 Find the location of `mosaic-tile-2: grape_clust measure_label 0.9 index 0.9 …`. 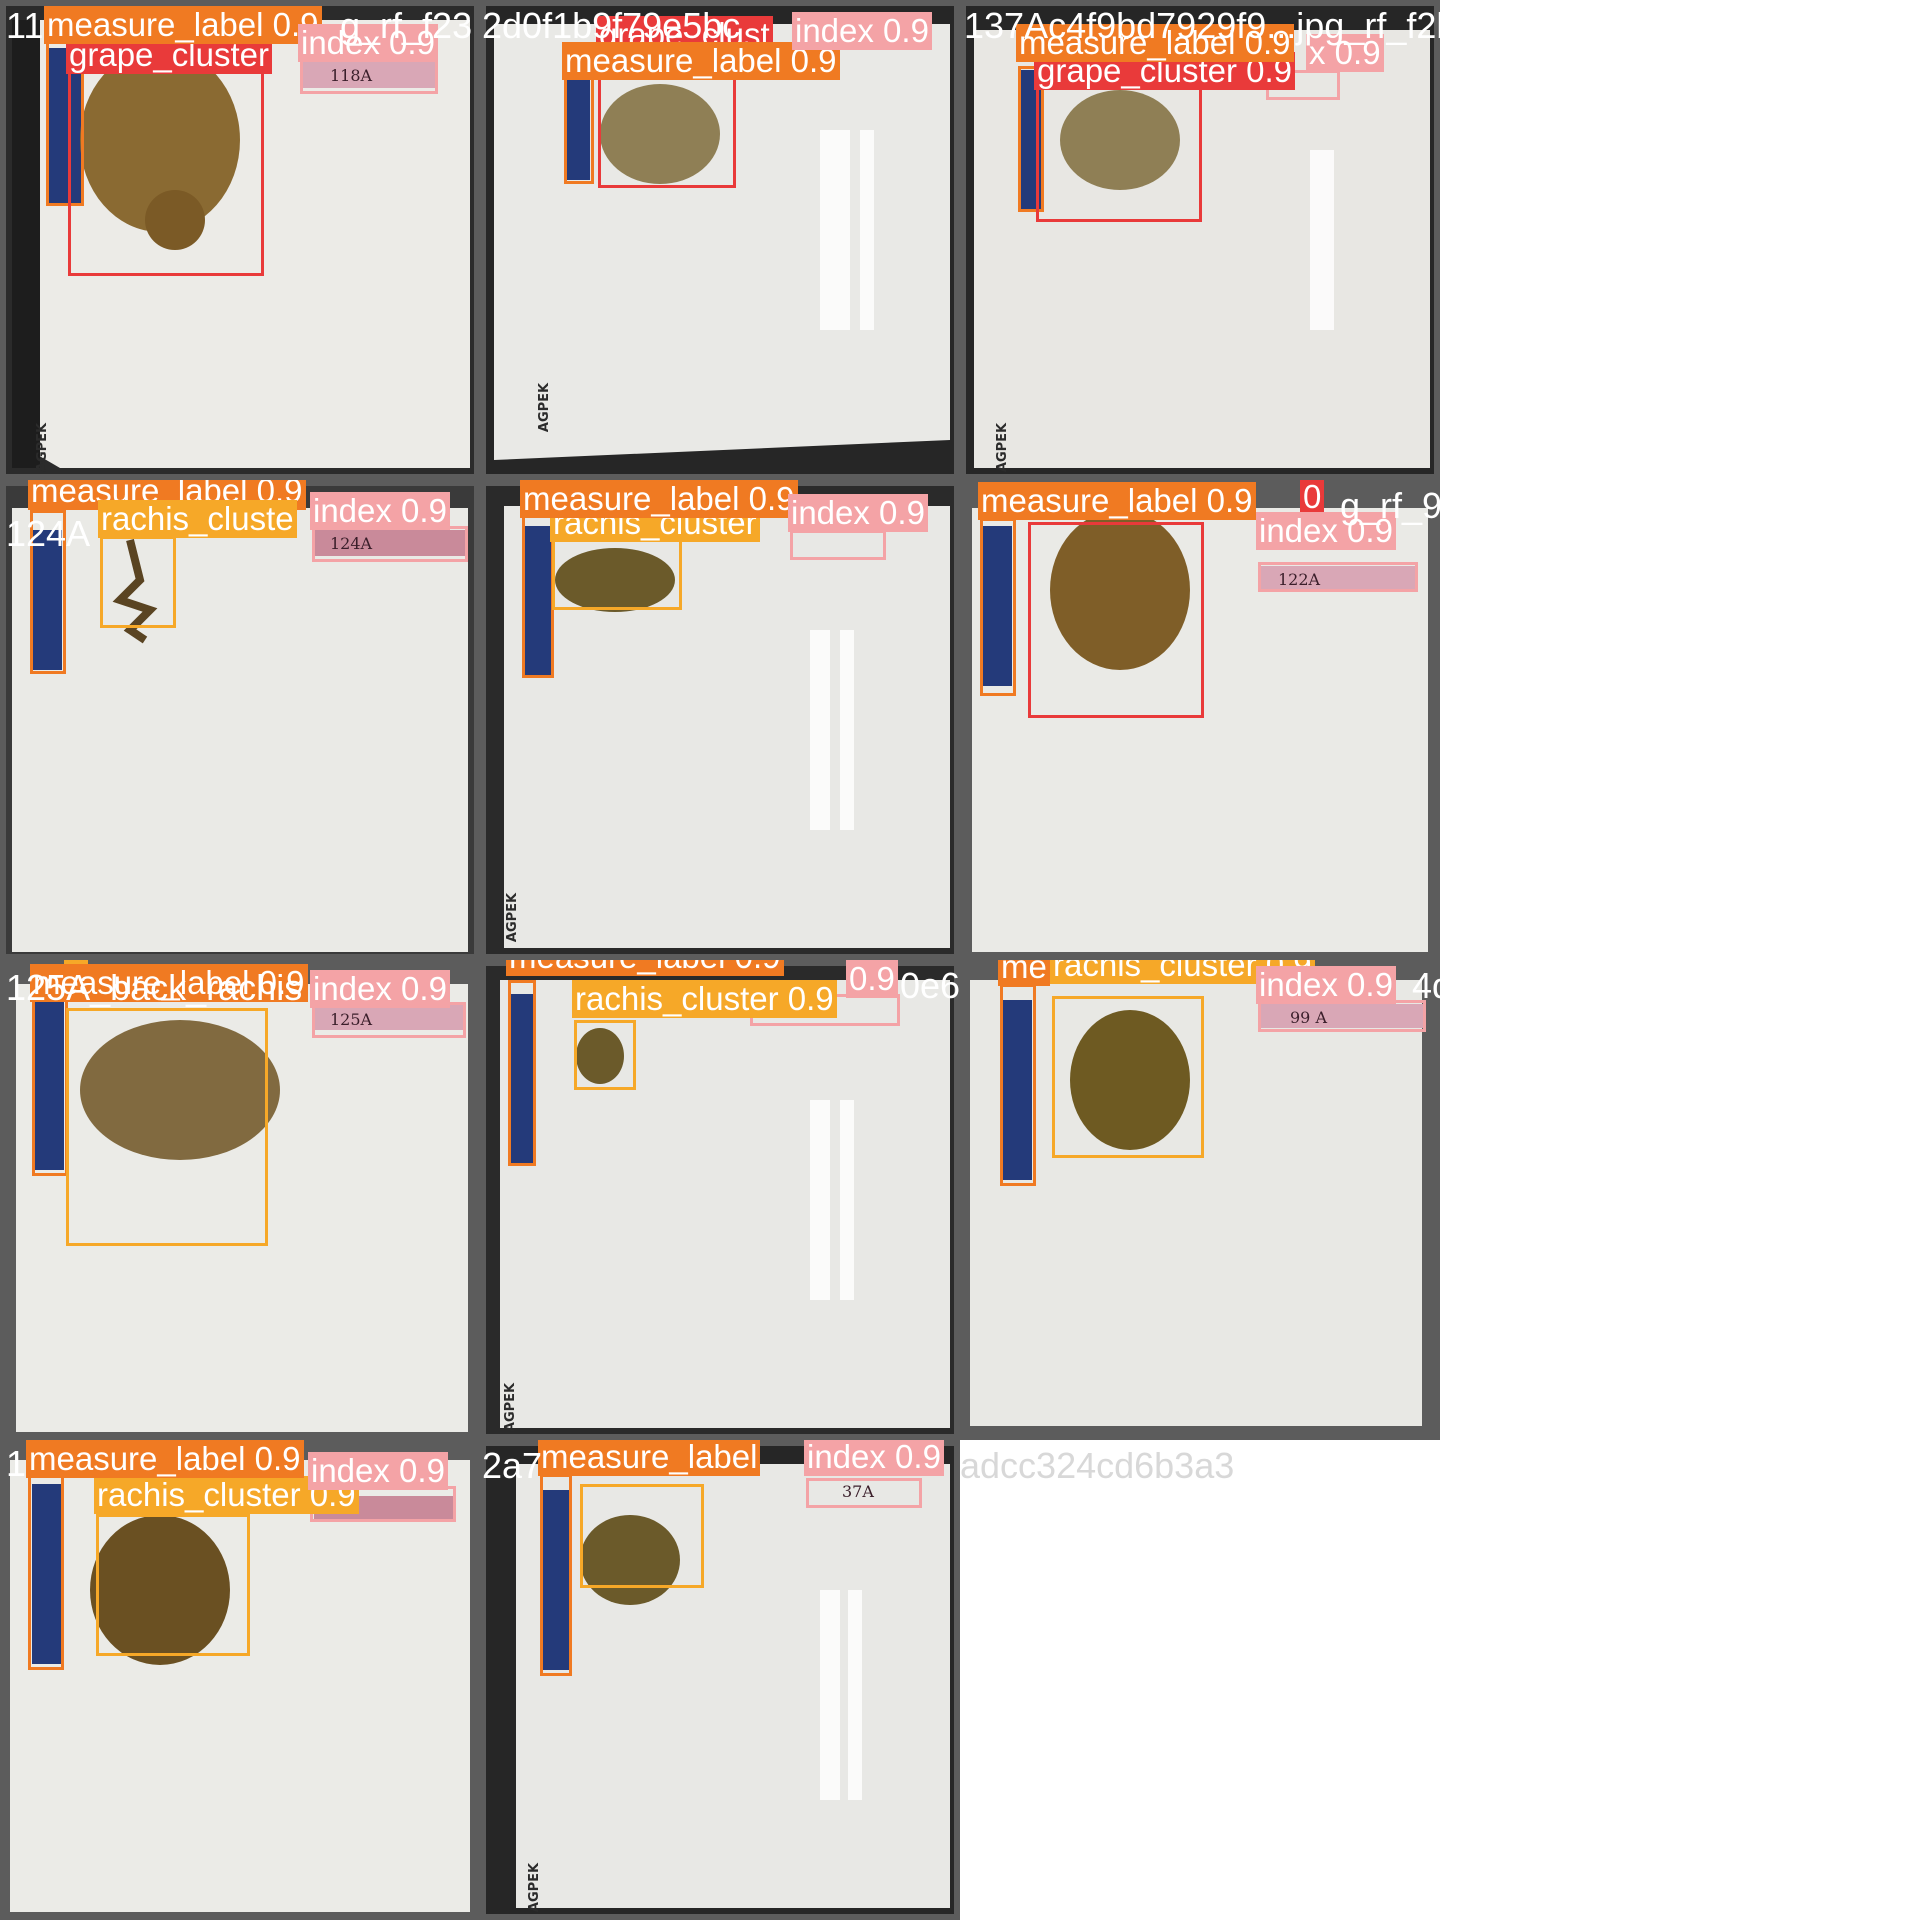

mosaic-tile-2: grape_clust measure_label 0.9 index 0.9 … is located at coordinates (720, 240).